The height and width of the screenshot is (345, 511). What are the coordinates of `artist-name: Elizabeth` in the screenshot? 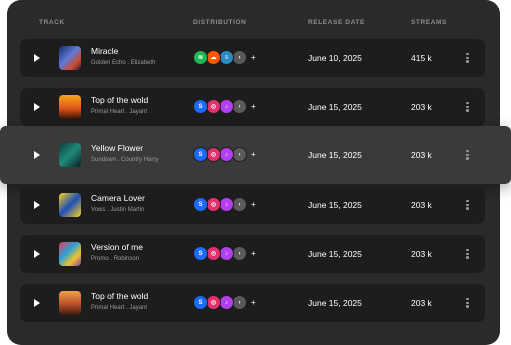 It's located at (143, 63).